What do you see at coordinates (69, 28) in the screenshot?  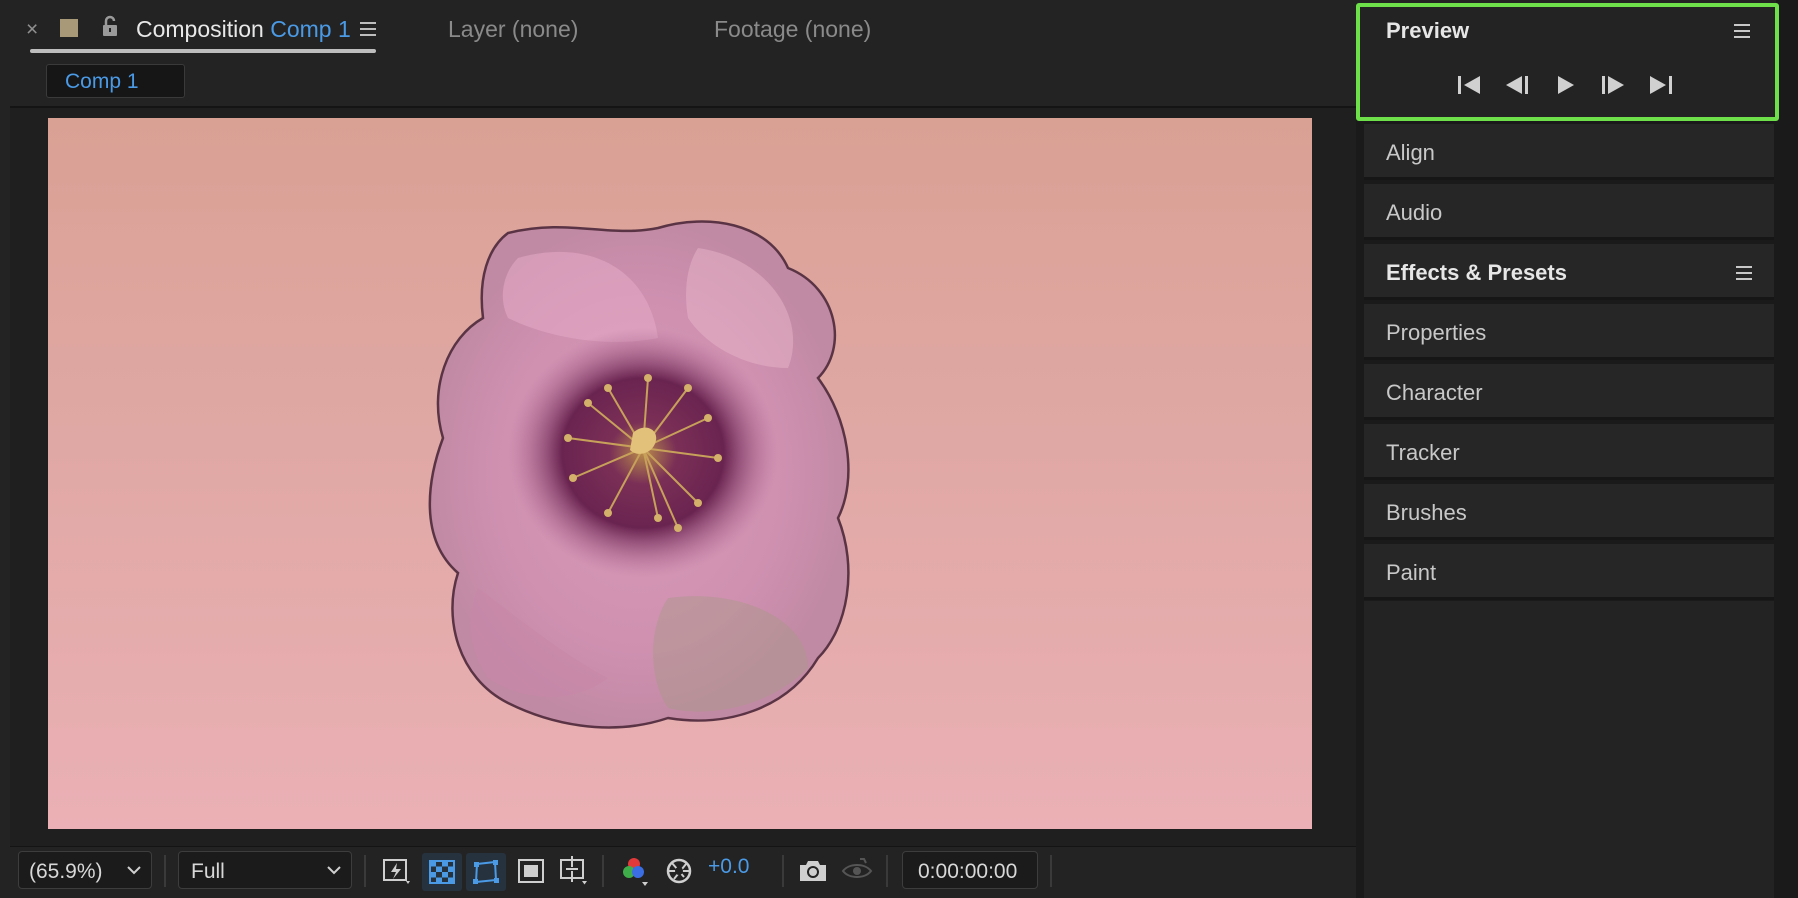 I see `label-color-swatch` at bounding box center [69, 28].